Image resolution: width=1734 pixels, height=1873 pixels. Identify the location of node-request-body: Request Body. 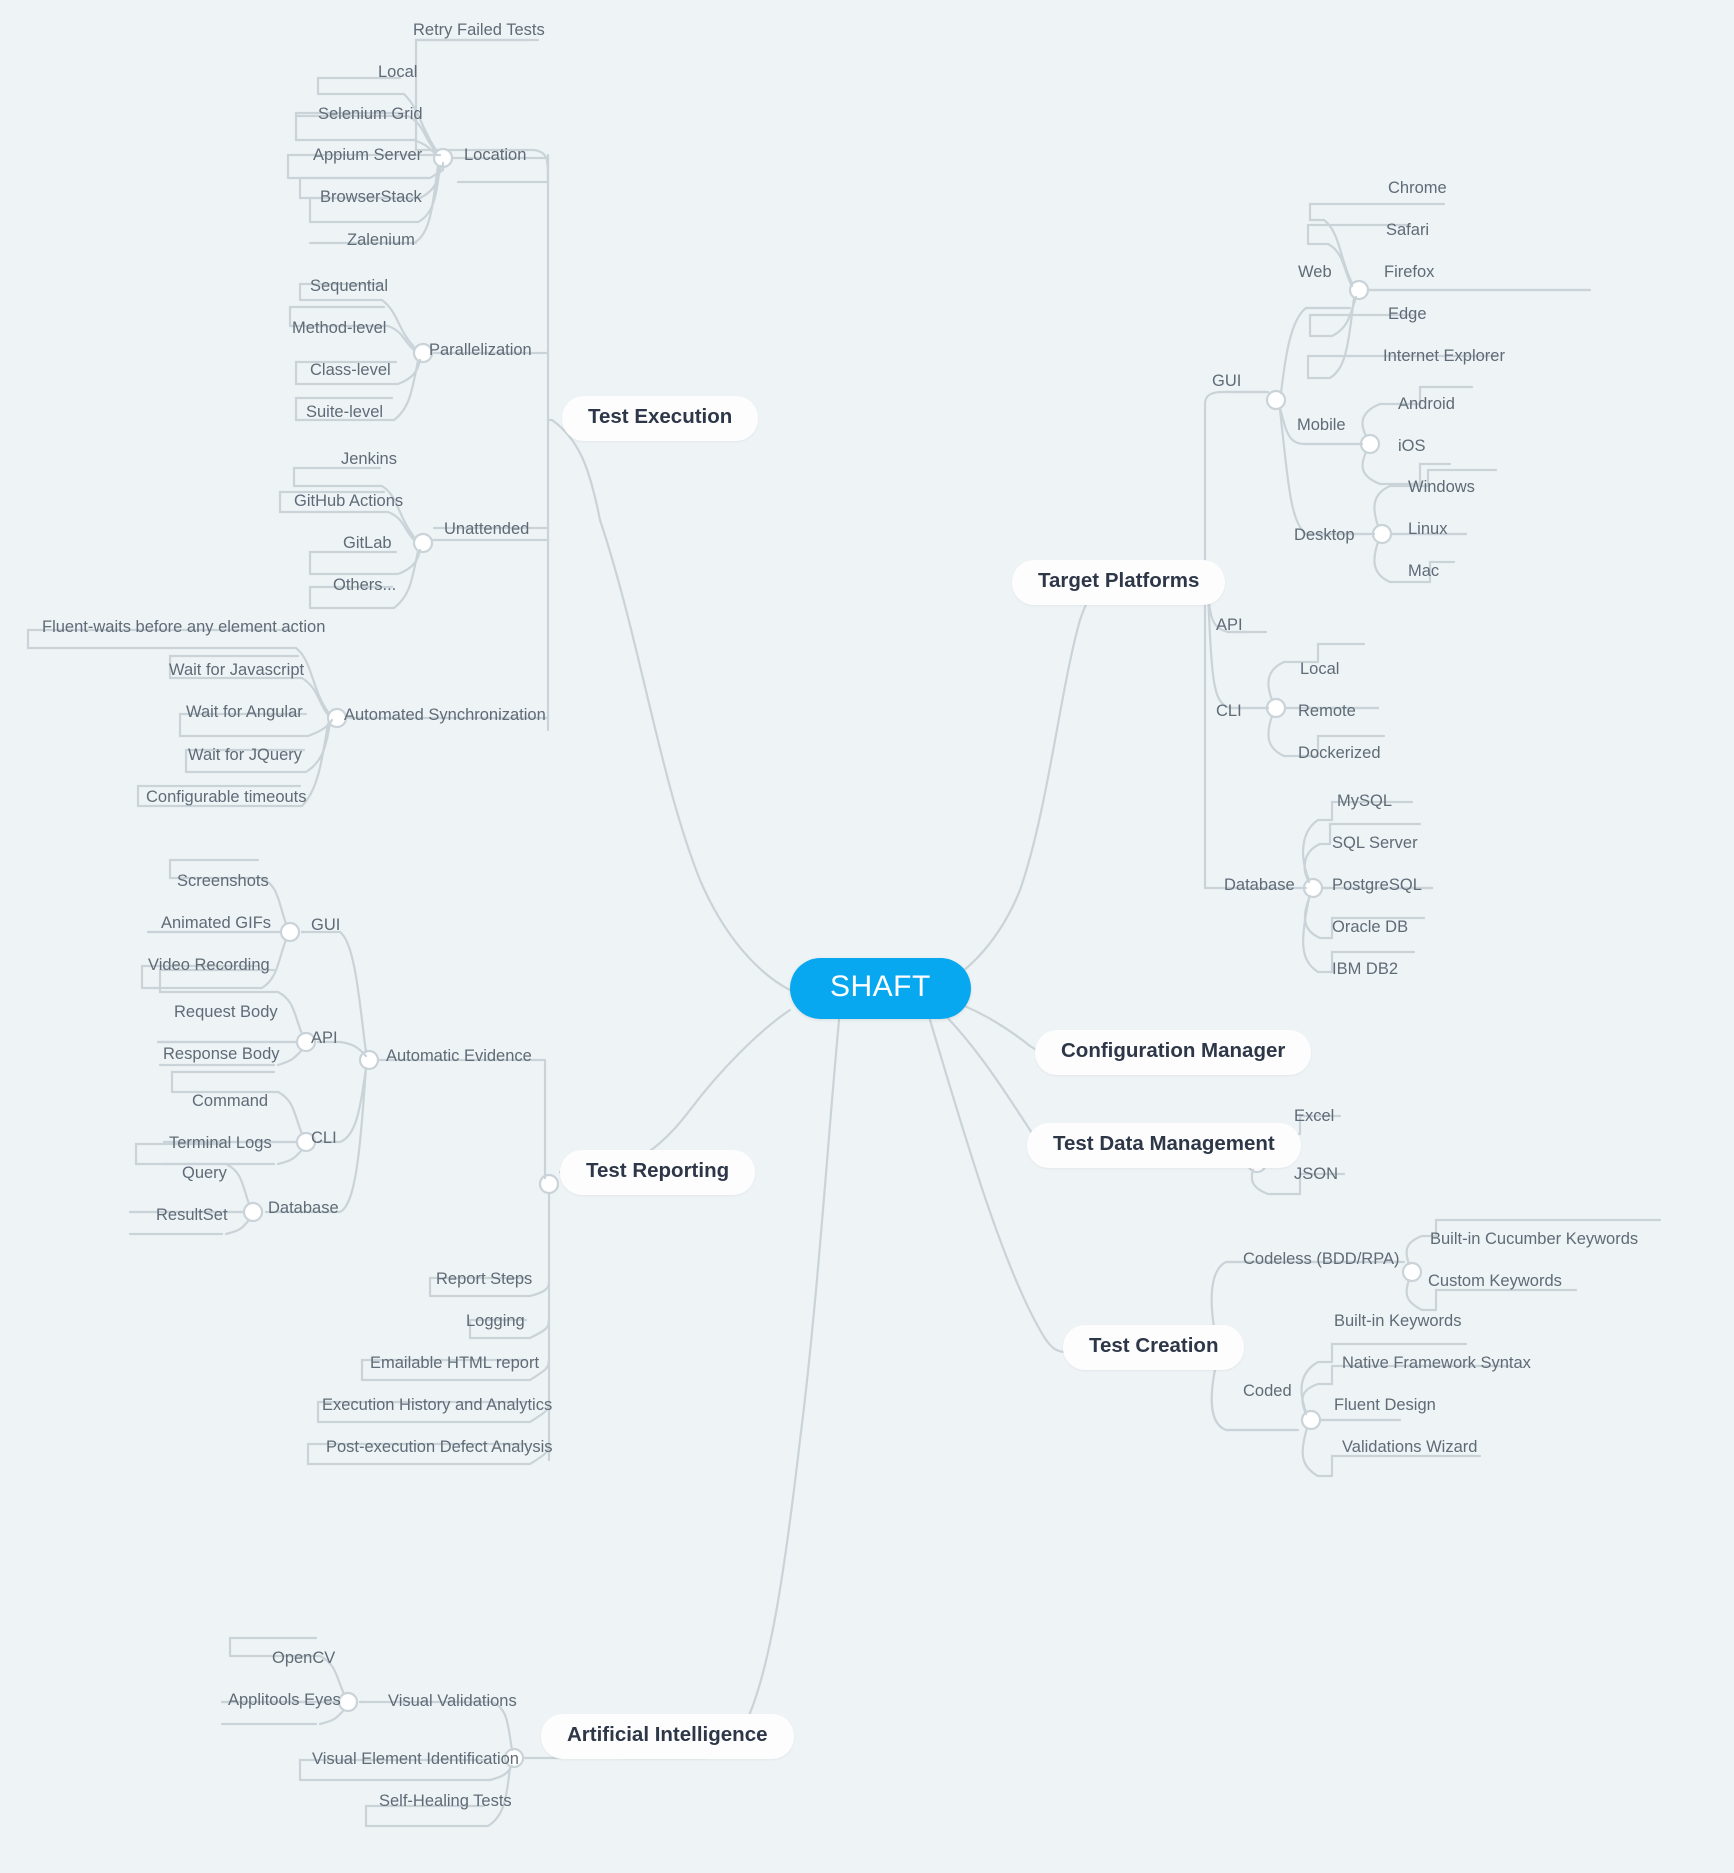
(226, 1012).